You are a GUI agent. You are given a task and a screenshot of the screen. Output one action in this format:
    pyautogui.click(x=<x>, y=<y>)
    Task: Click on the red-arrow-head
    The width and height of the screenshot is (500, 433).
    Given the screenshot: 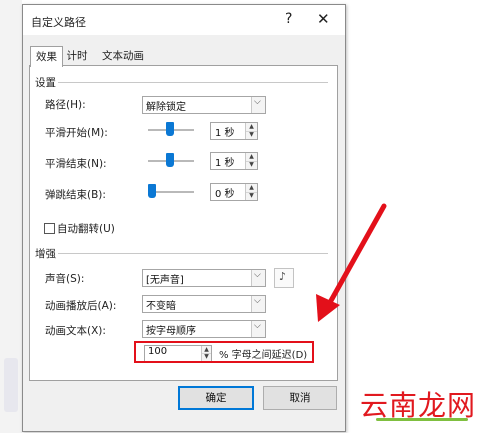 What is the action you would take?
    pyautogui.click(x=328, y=308)
    